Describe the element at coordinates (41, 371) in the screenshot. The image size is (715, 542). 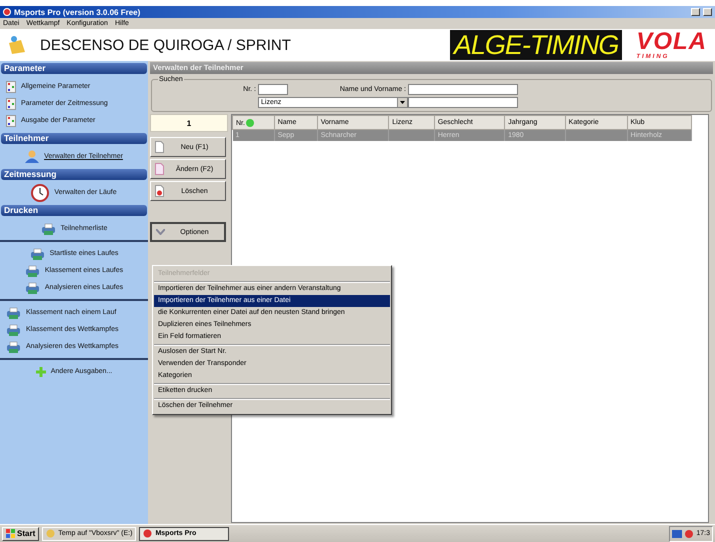
I see `plus-icon` at that location.